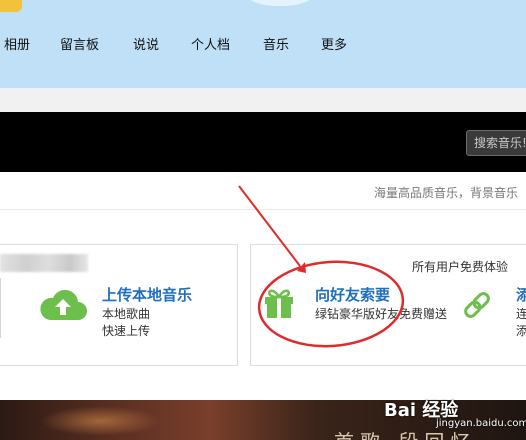  What do you see at coordinates (521, 331) in the screenshot?
I see `add-link-desc-line2: 添` at bounding box center [521, 331].